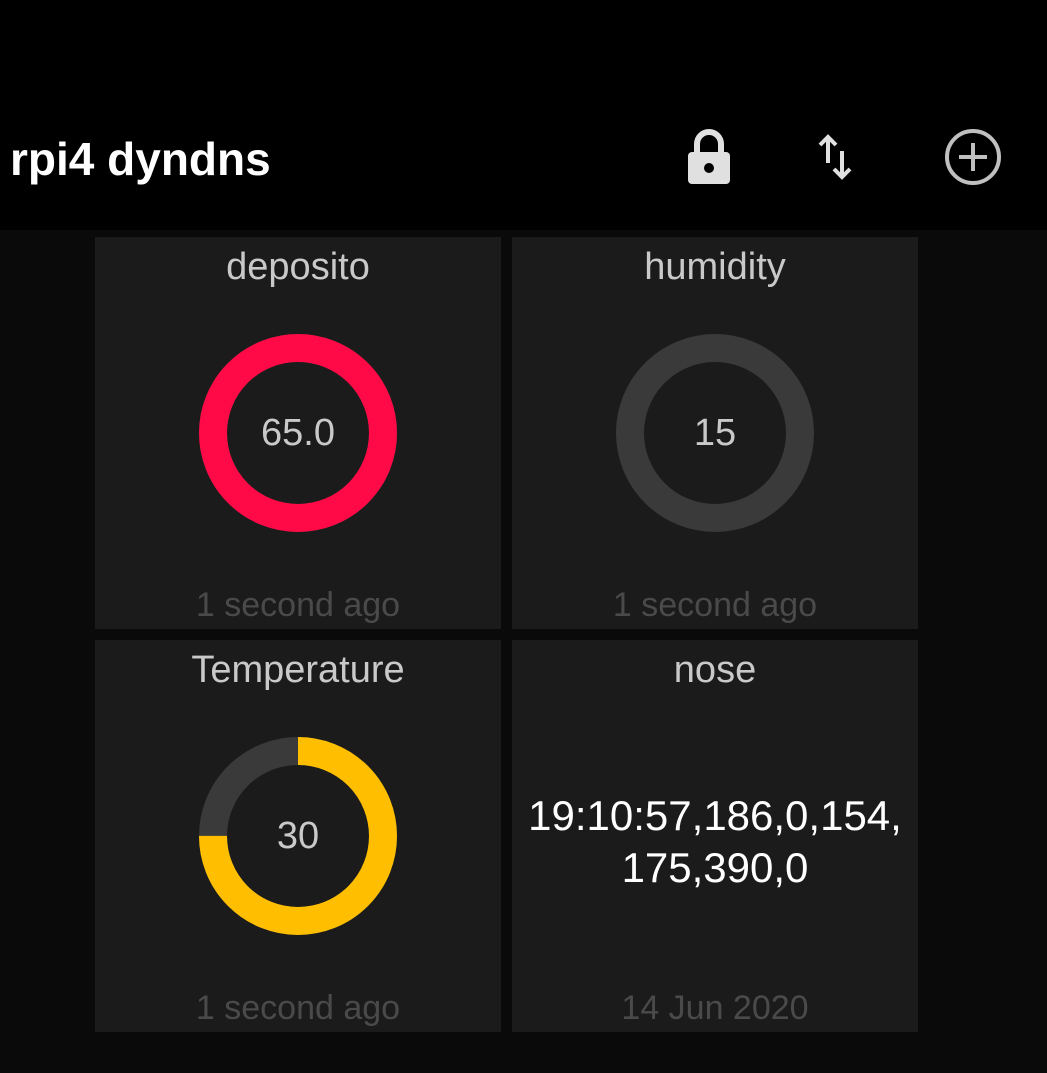 This screenshot has width=1047, height=1073. I want to click on status-bar-area, so click(523, 45).